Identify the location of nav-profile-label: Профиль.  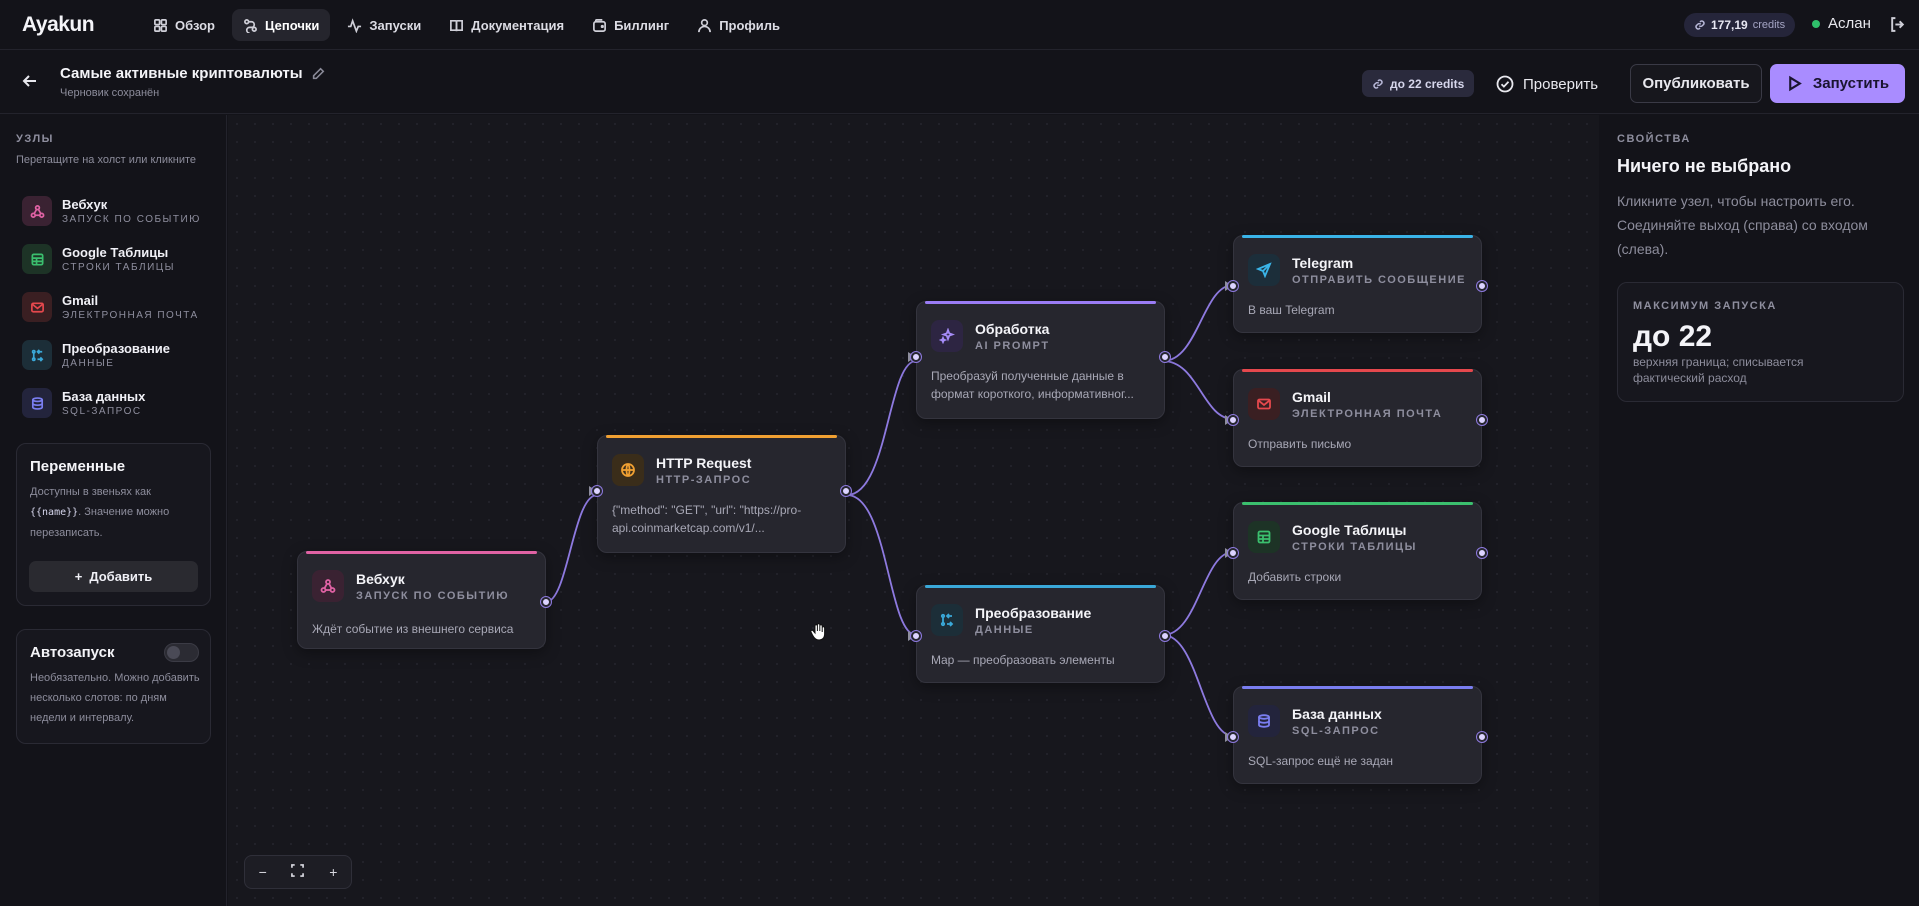
(750, 25).